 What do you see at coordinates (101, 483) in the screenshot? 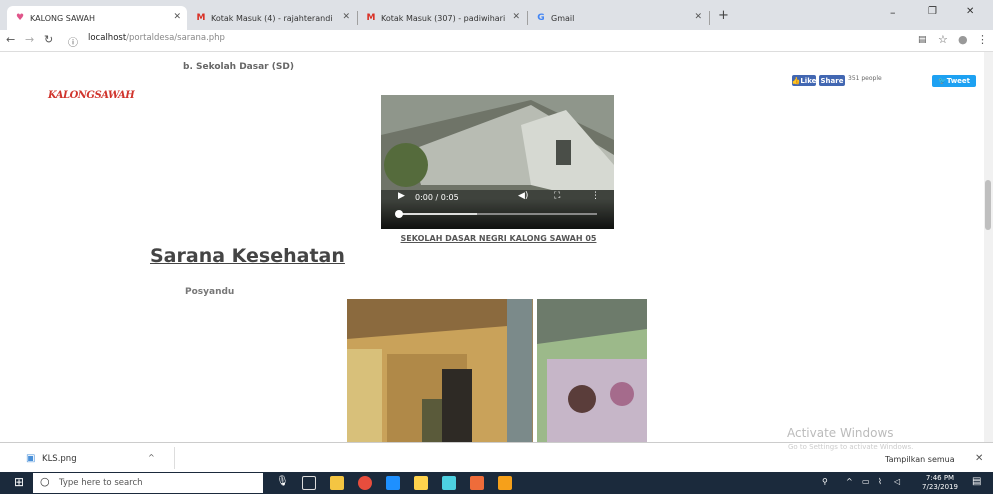
I see `taskbar-search-placeholder: Type here to search` at bounding box center [101, 483].